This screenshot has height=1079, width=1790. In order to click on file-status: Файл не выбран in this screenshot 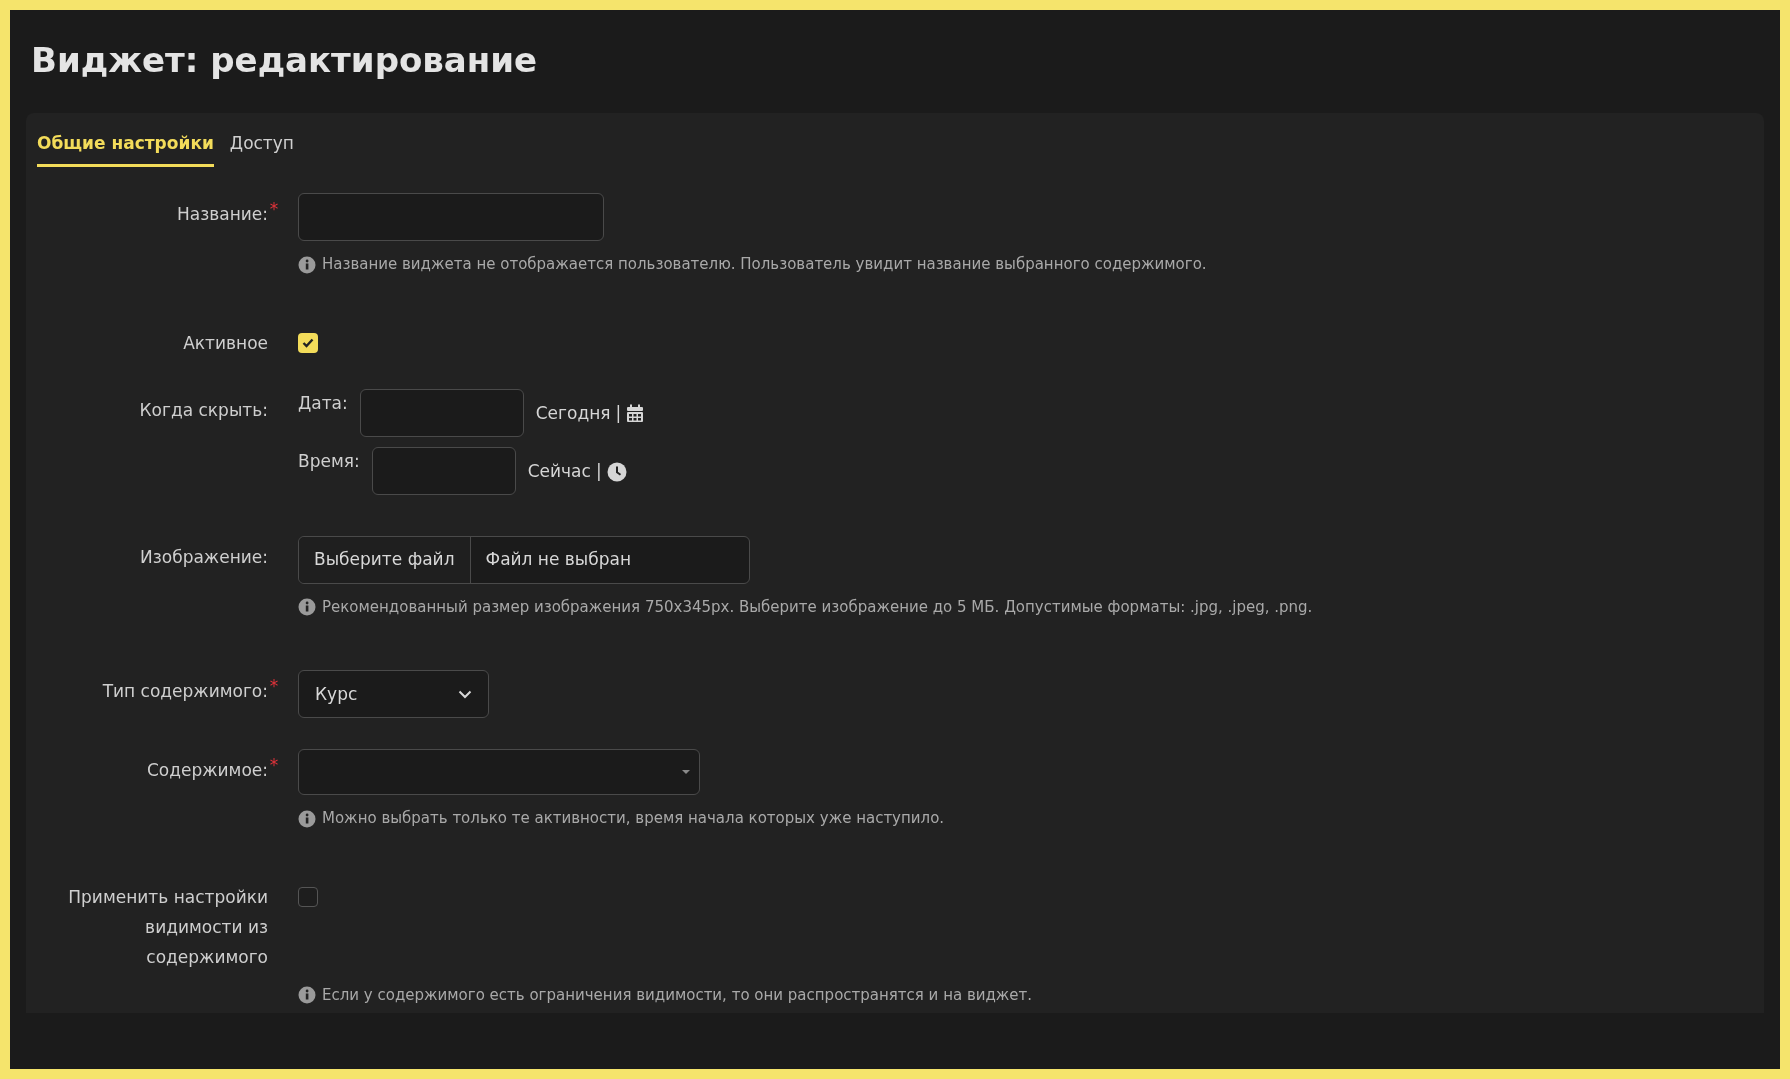, I will do `click(558, 560)`.